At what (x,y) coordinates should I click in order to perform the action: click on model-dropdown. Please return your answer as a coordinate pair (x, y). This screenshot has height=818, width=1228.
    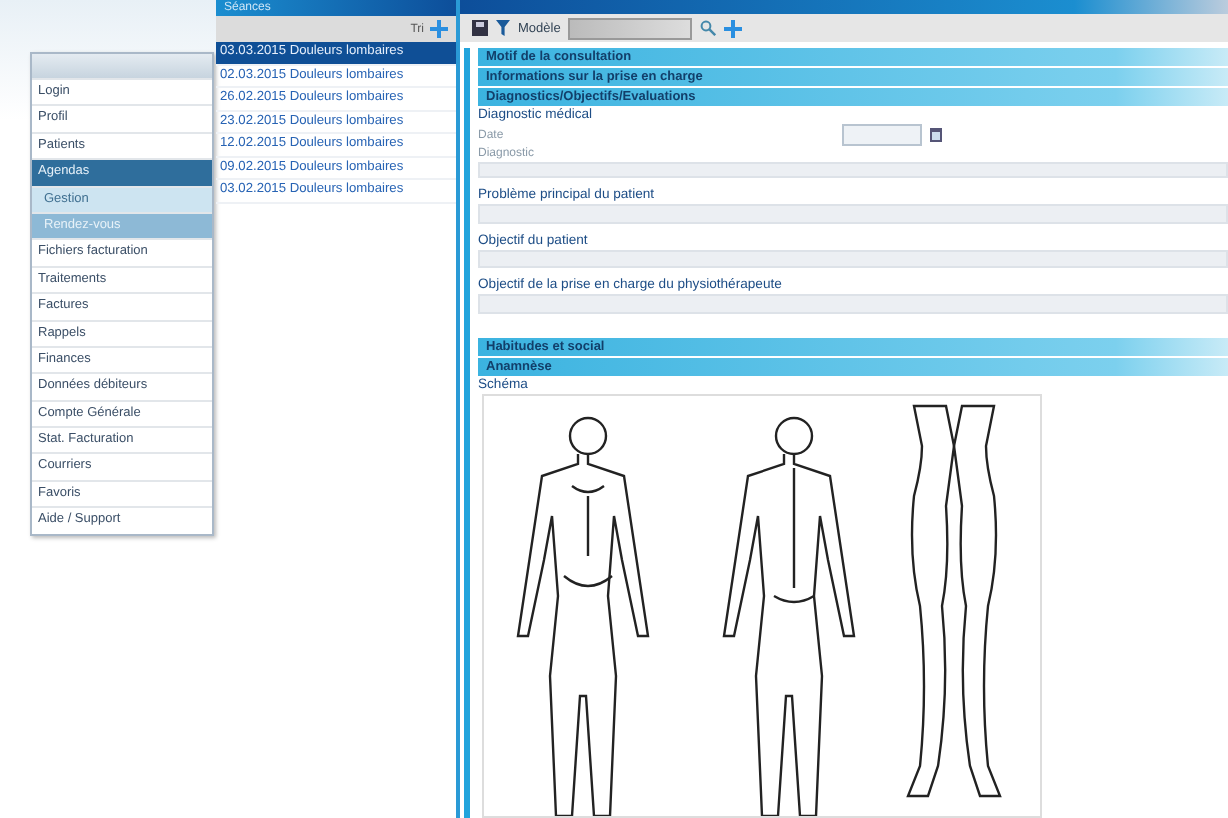
    Looking at the image, I should click on (630, 28).